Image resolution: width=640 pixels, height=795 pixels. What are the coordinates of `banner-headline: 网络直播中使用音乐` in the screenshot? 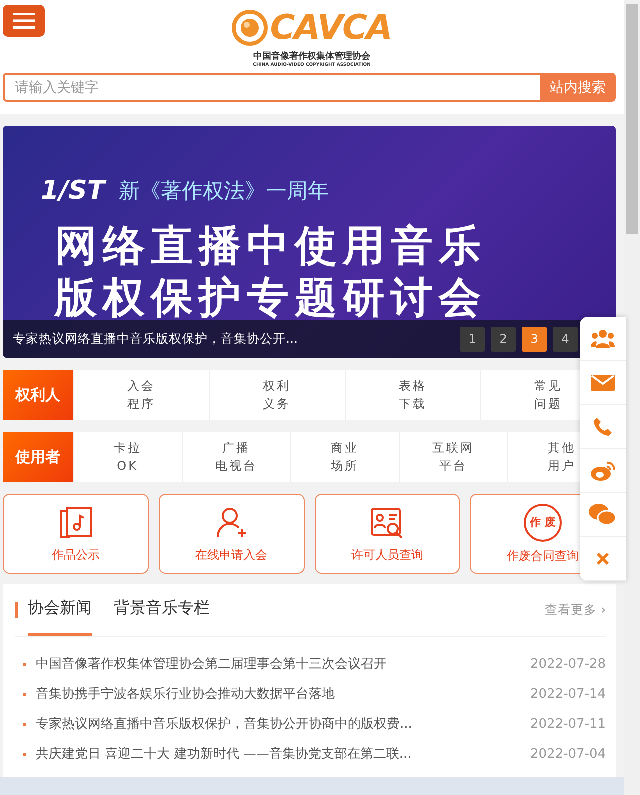 It's located at (271, 246).